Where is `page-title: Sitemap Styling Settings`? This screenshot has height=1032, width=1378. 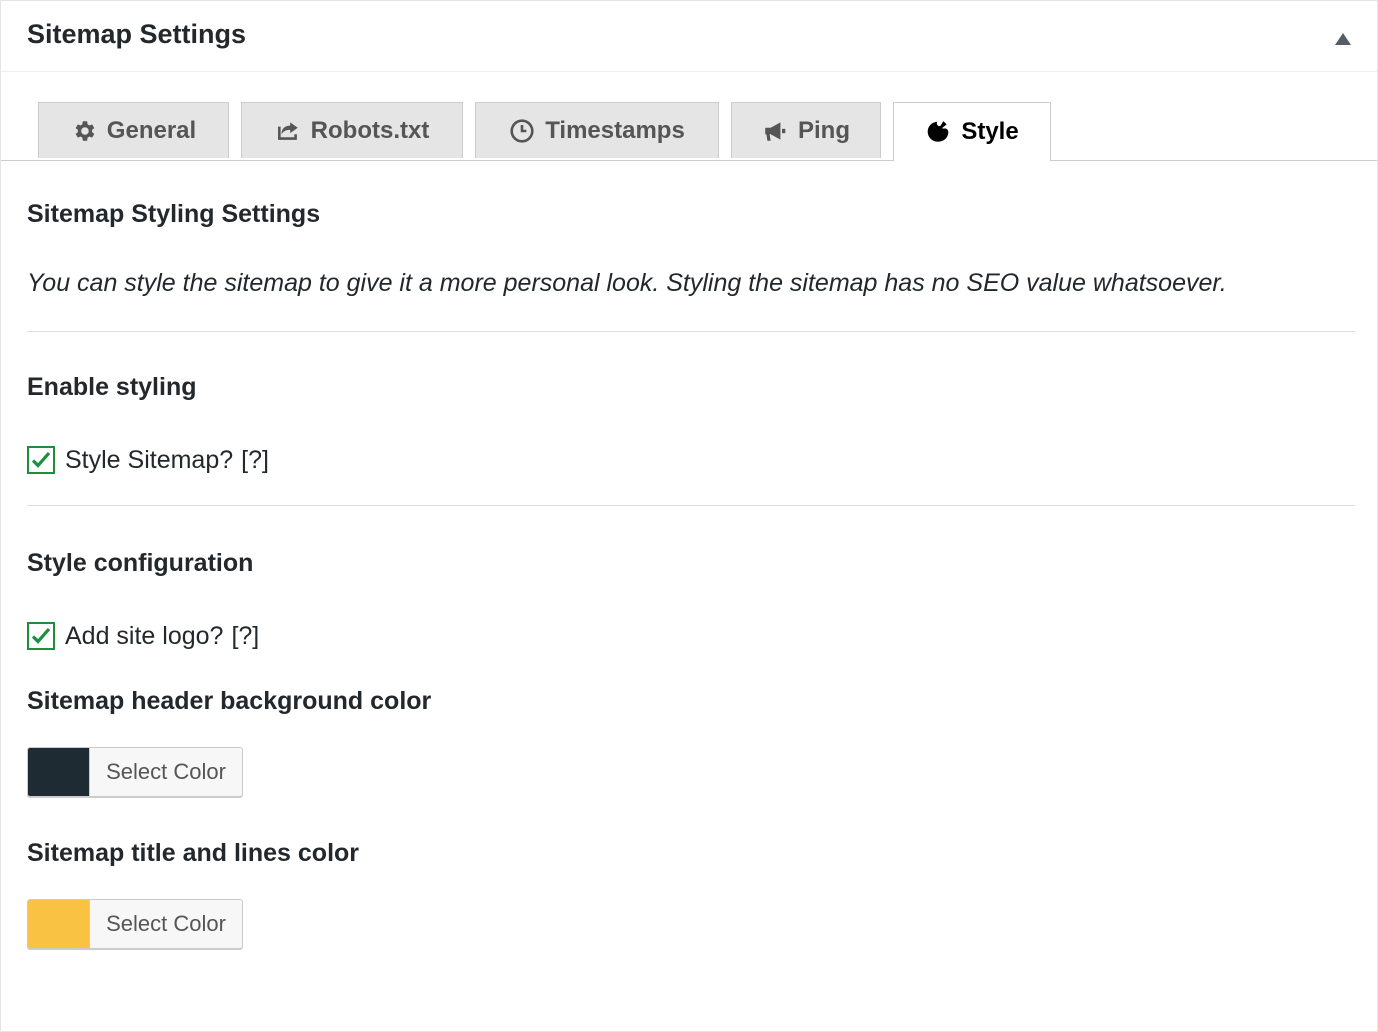 page-title: Sitemap Styling Settings is located at coordinates (174, 214).